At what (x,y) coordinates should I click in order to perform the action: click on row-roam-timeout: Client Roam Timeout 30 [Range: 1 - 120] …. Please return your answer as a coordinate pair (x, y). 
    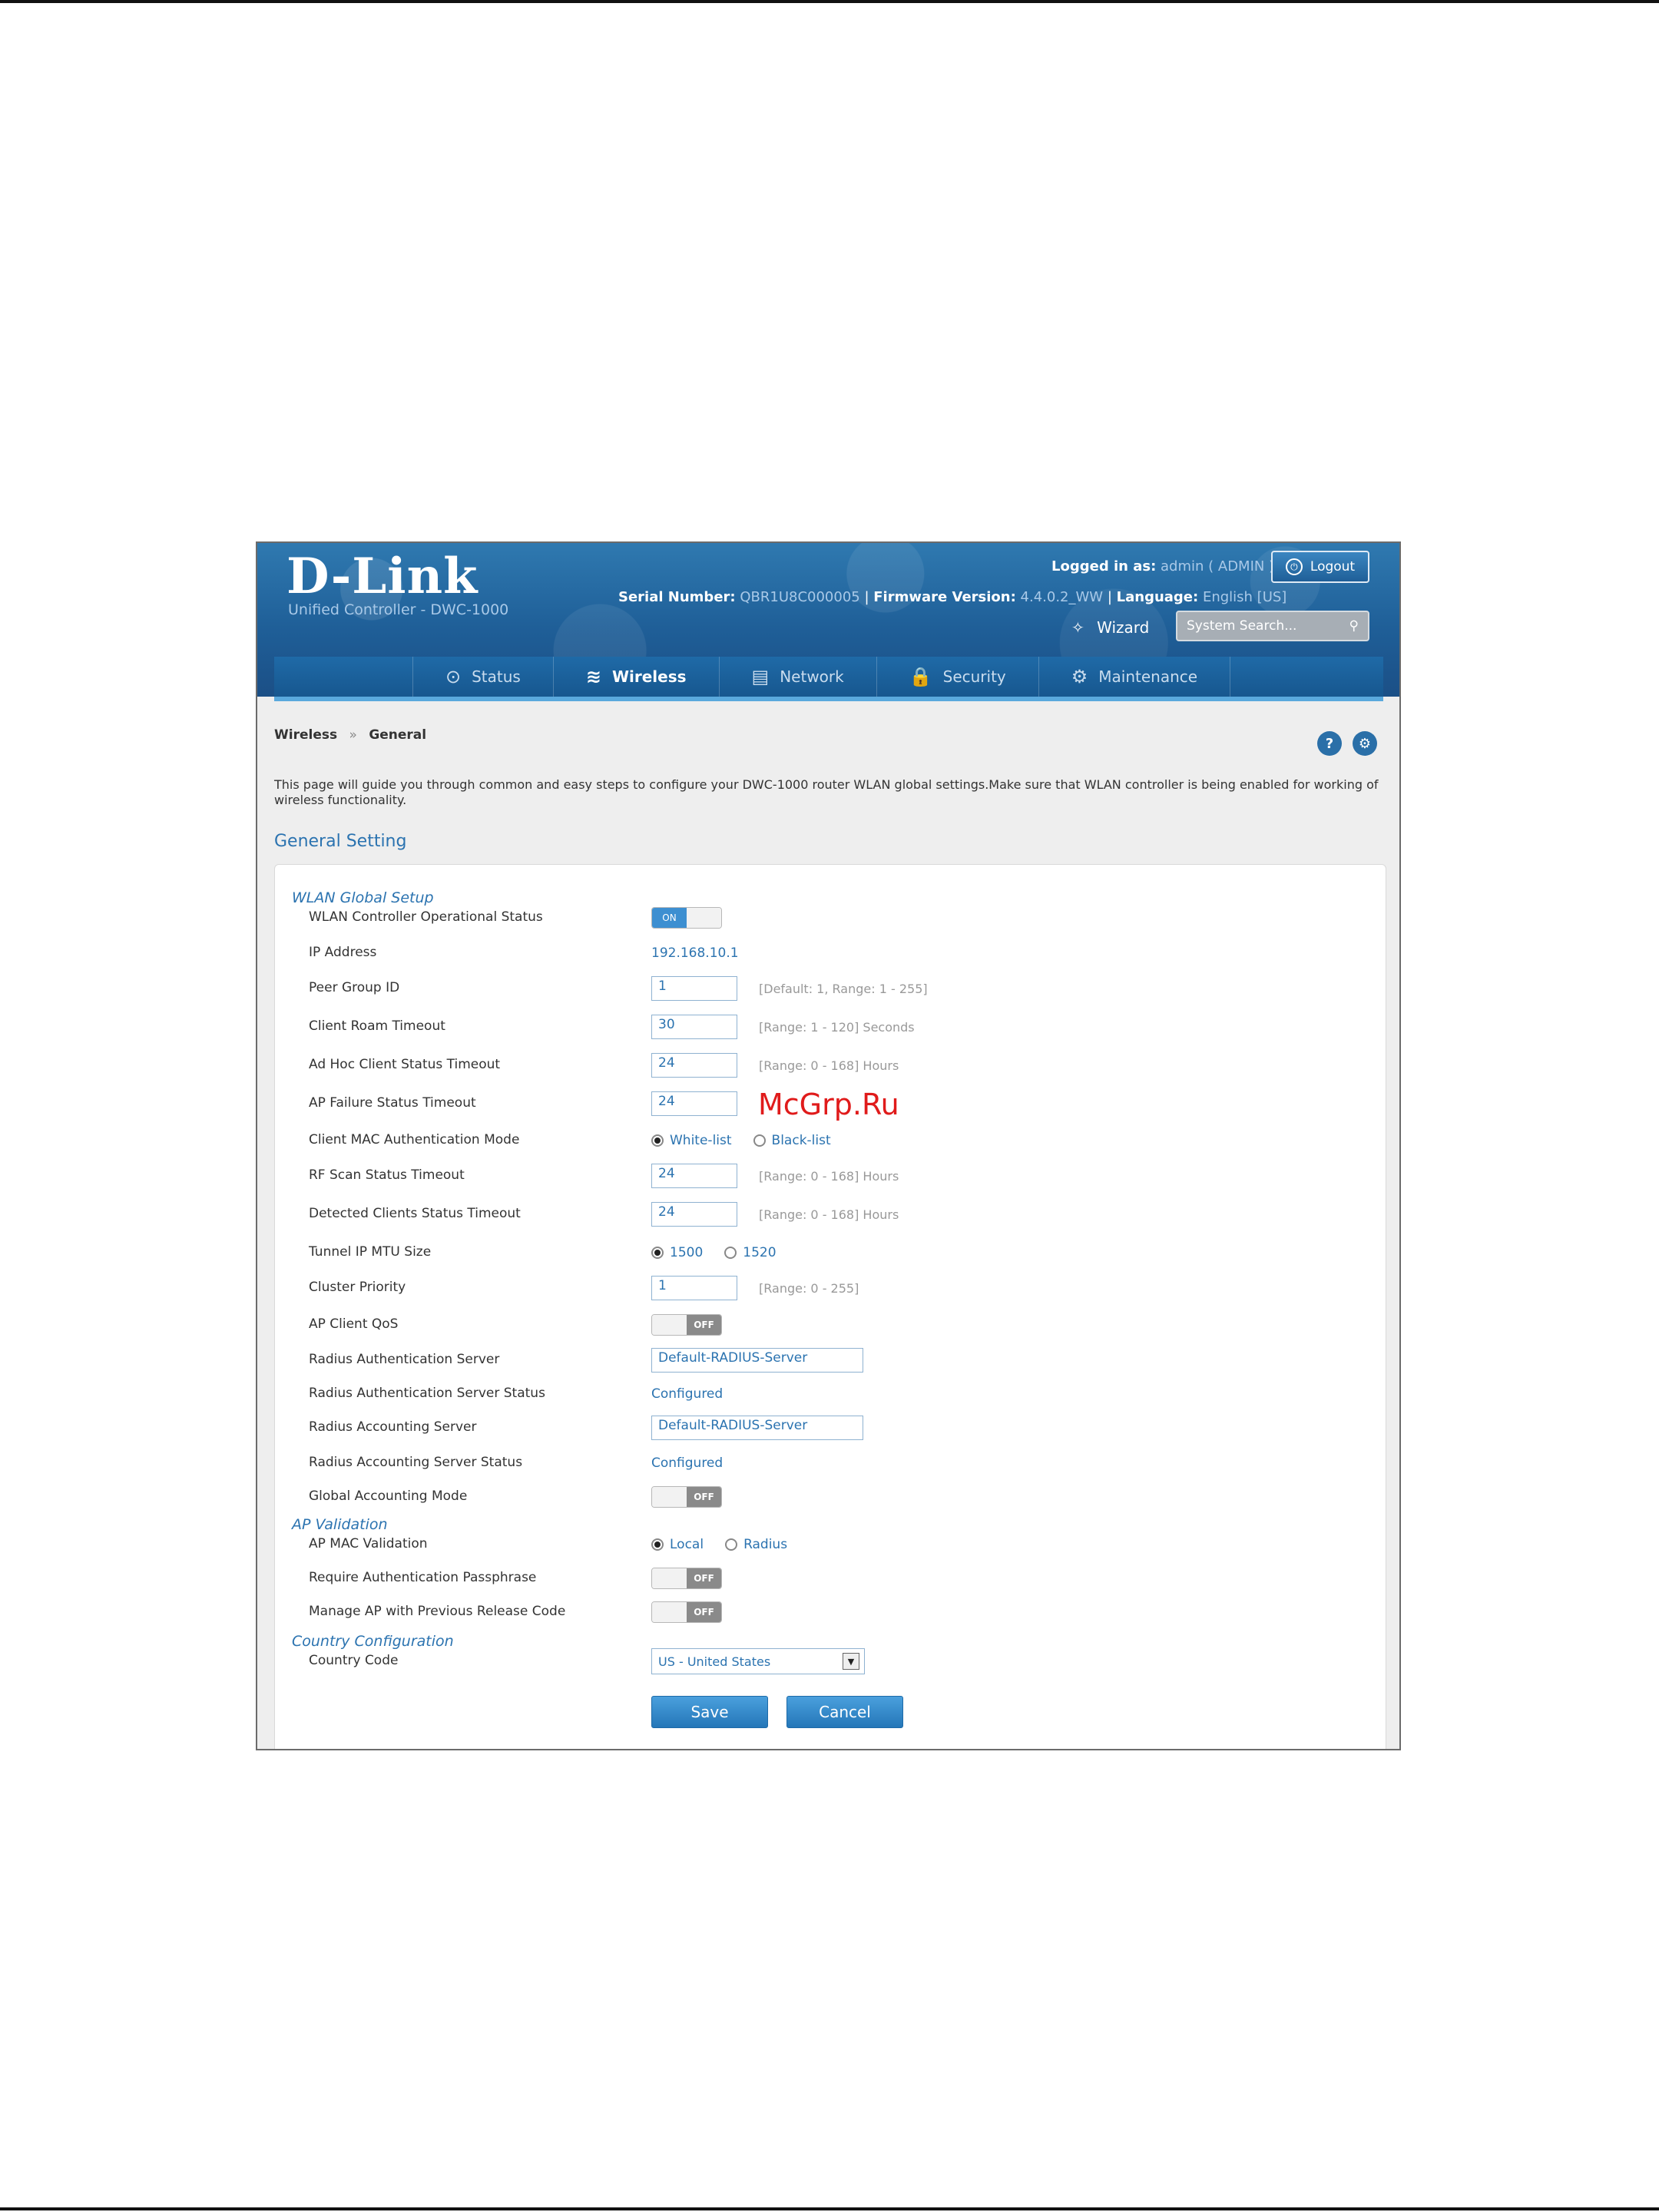
    Looking at the image, I should click on (831, 1027).